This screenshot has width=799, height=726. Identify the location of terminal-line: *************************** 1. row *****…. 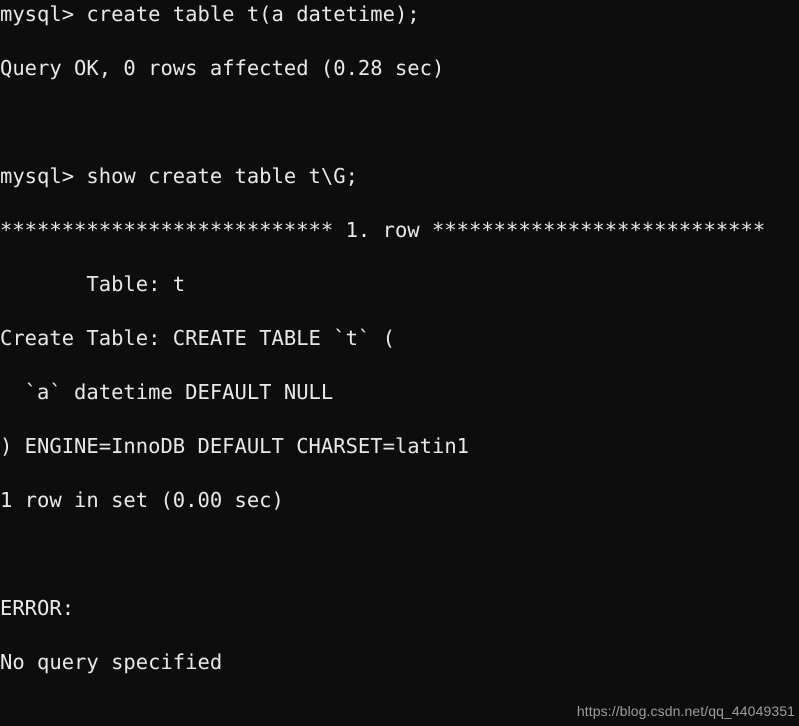
(383, 230).